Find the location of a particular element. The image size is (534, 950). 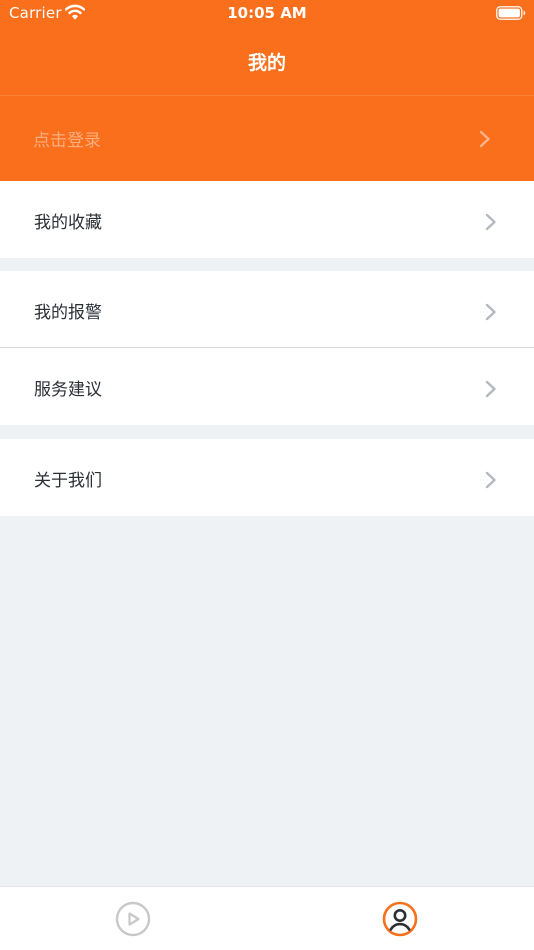

tab-profile is located at coordinates (400, 918).